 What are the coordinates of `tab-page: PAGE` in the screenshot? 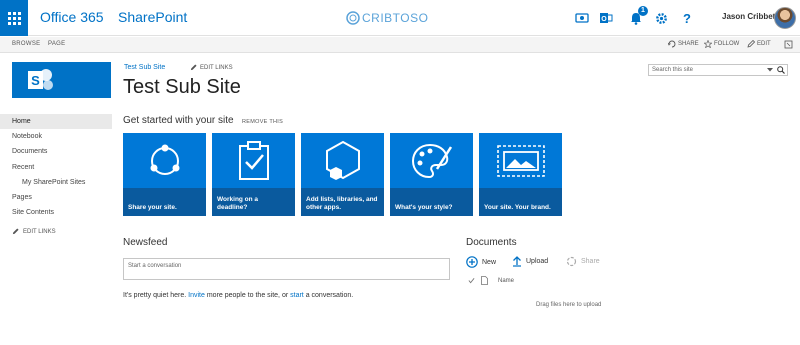 It's located at (56, 44).